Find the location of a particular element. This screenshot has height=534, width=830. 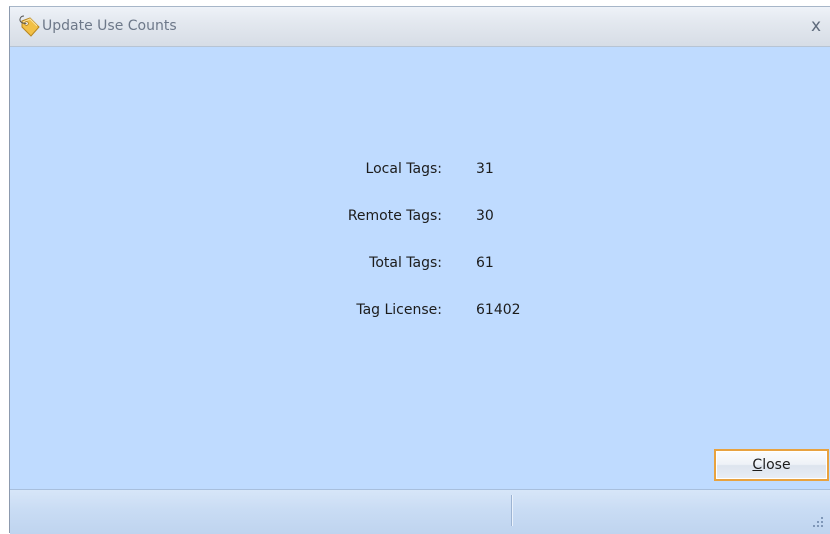

title-bar: Update Use Counts x is located at coordinates (420, 27).